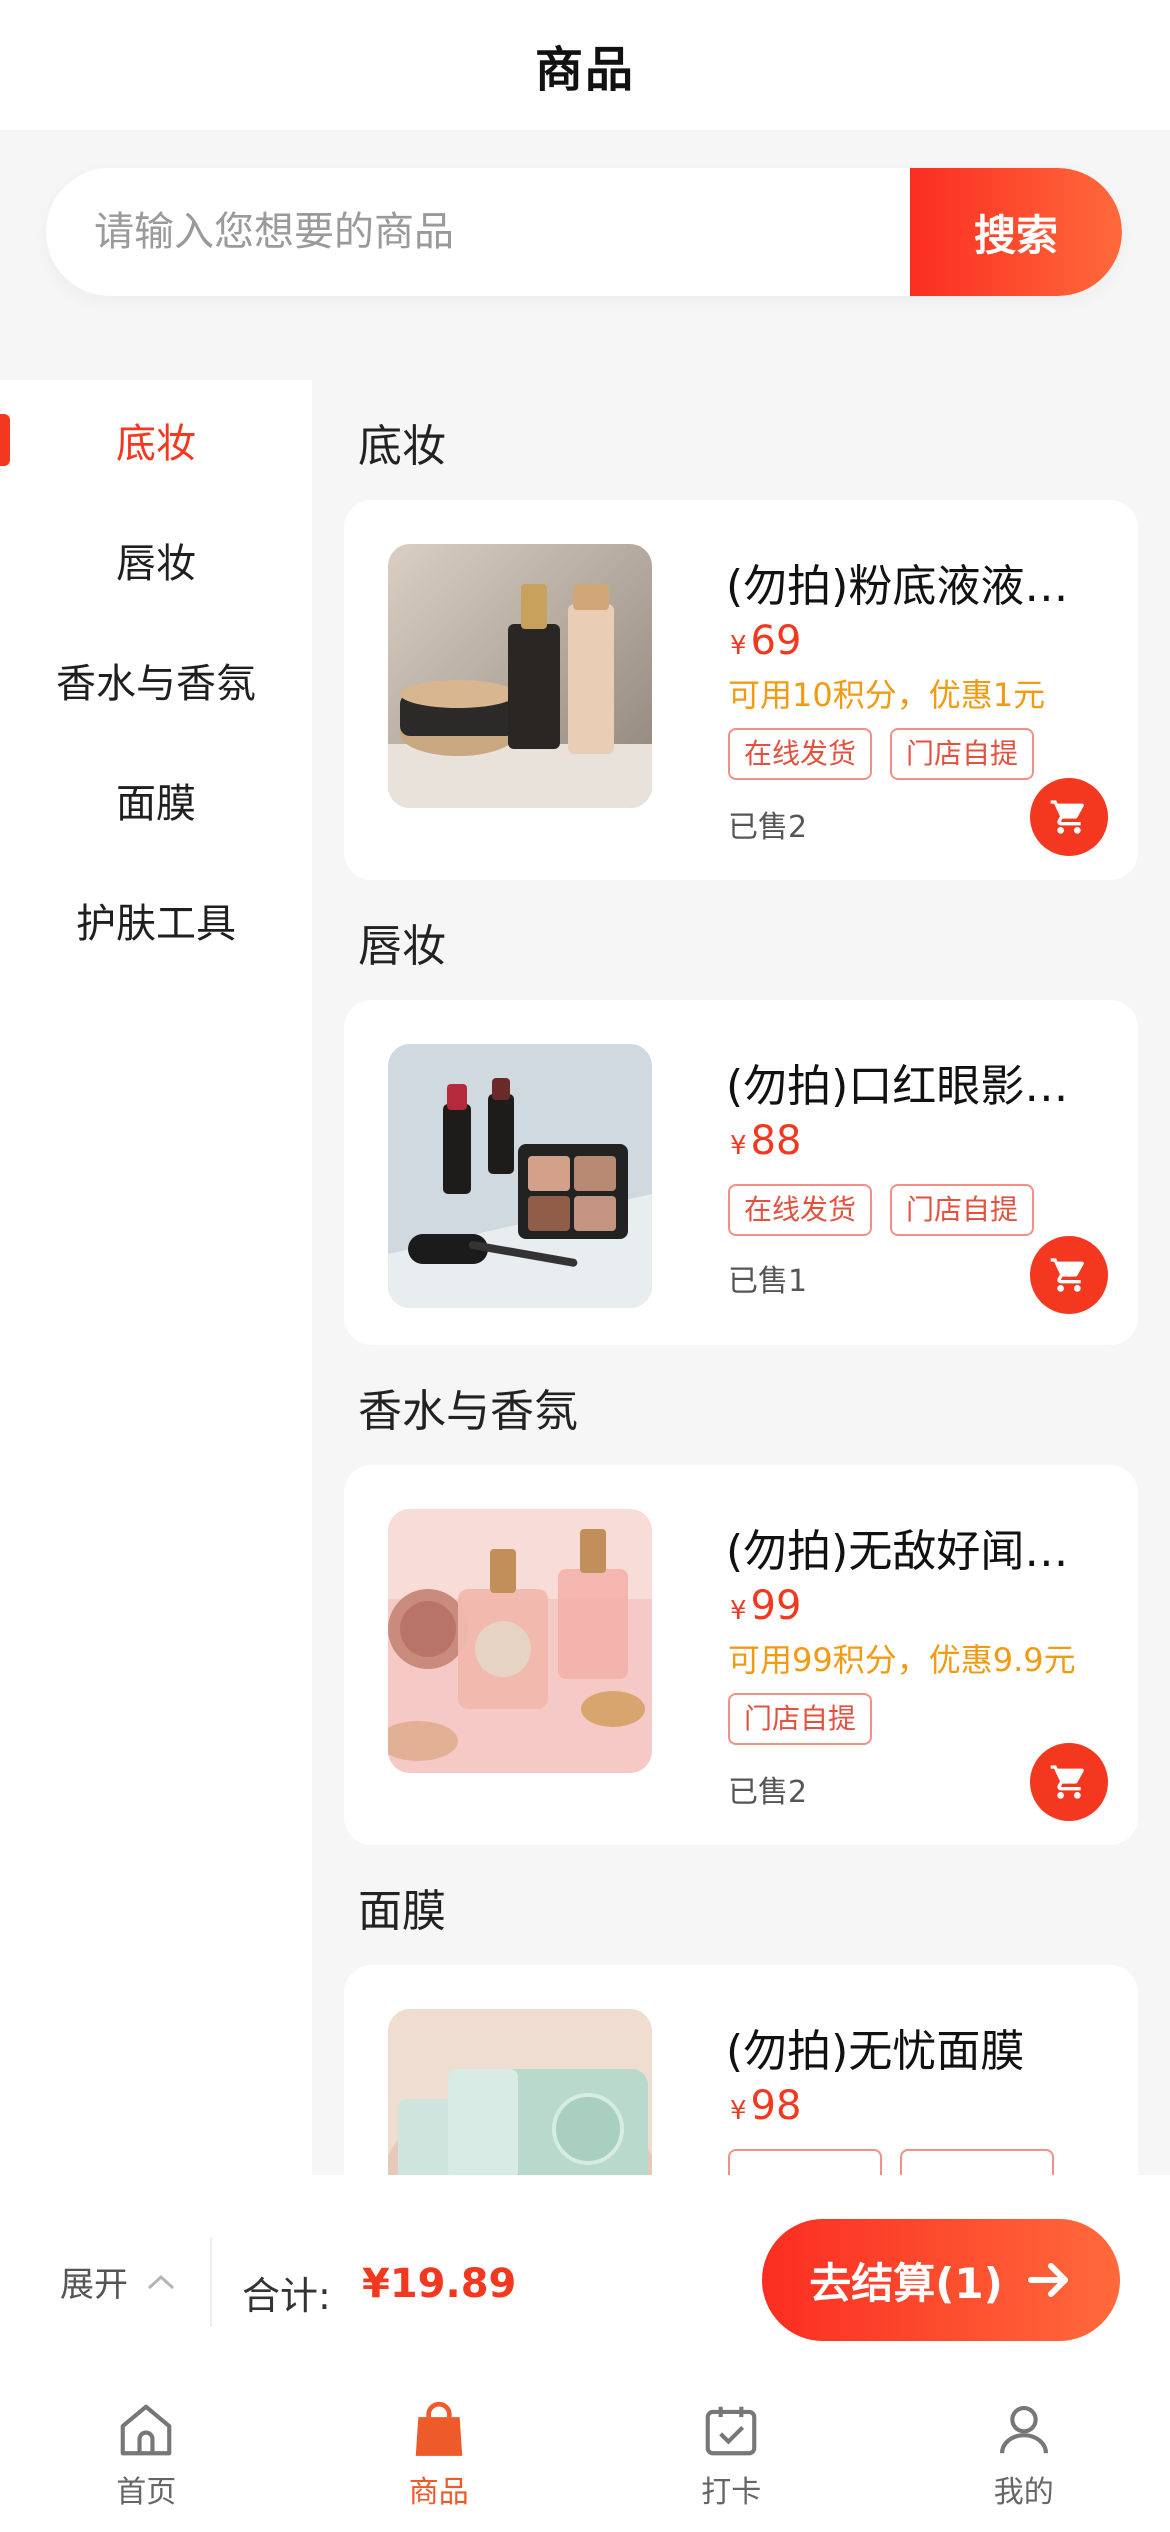 Image resolution: width=1170 pixels, height=2532 pixels. What do you see at coordinates (1023, 2492) in the screenshot?
I see `tab-label: 我的` at bounding box center [1023, 2492].